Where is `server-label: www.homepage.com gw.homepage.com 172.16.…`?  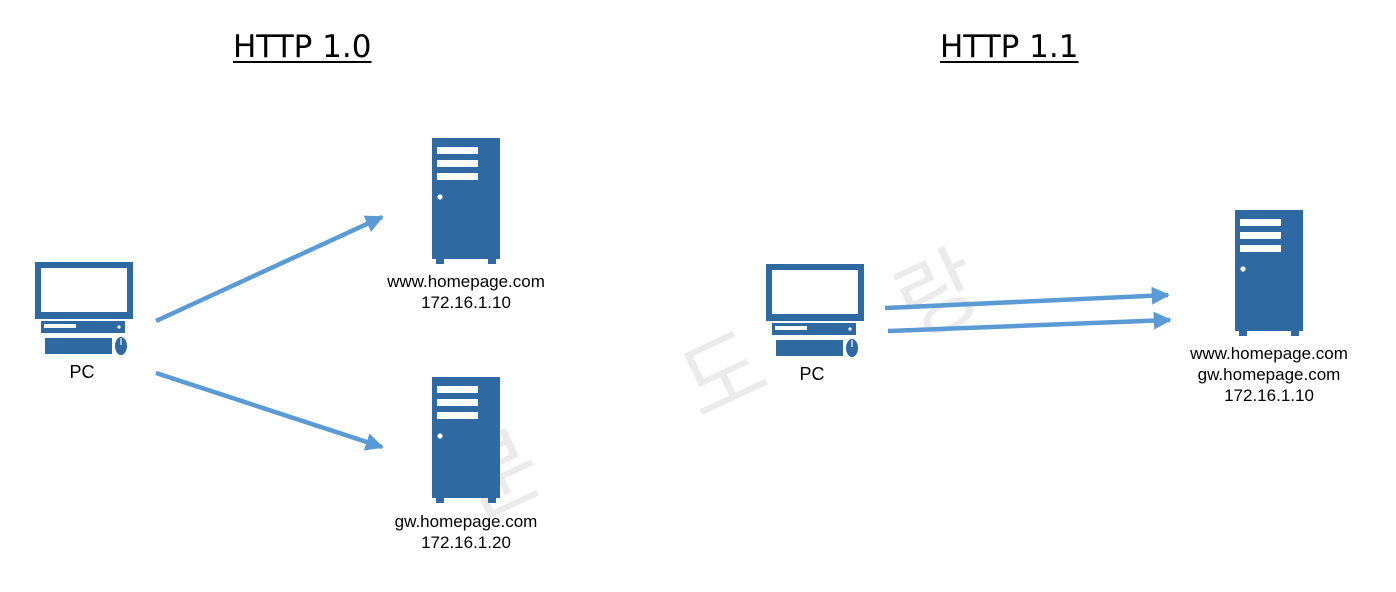
server-label: www.homepage.com gw.homepage.com 172.16.… is located at coordinates (1269, 374).